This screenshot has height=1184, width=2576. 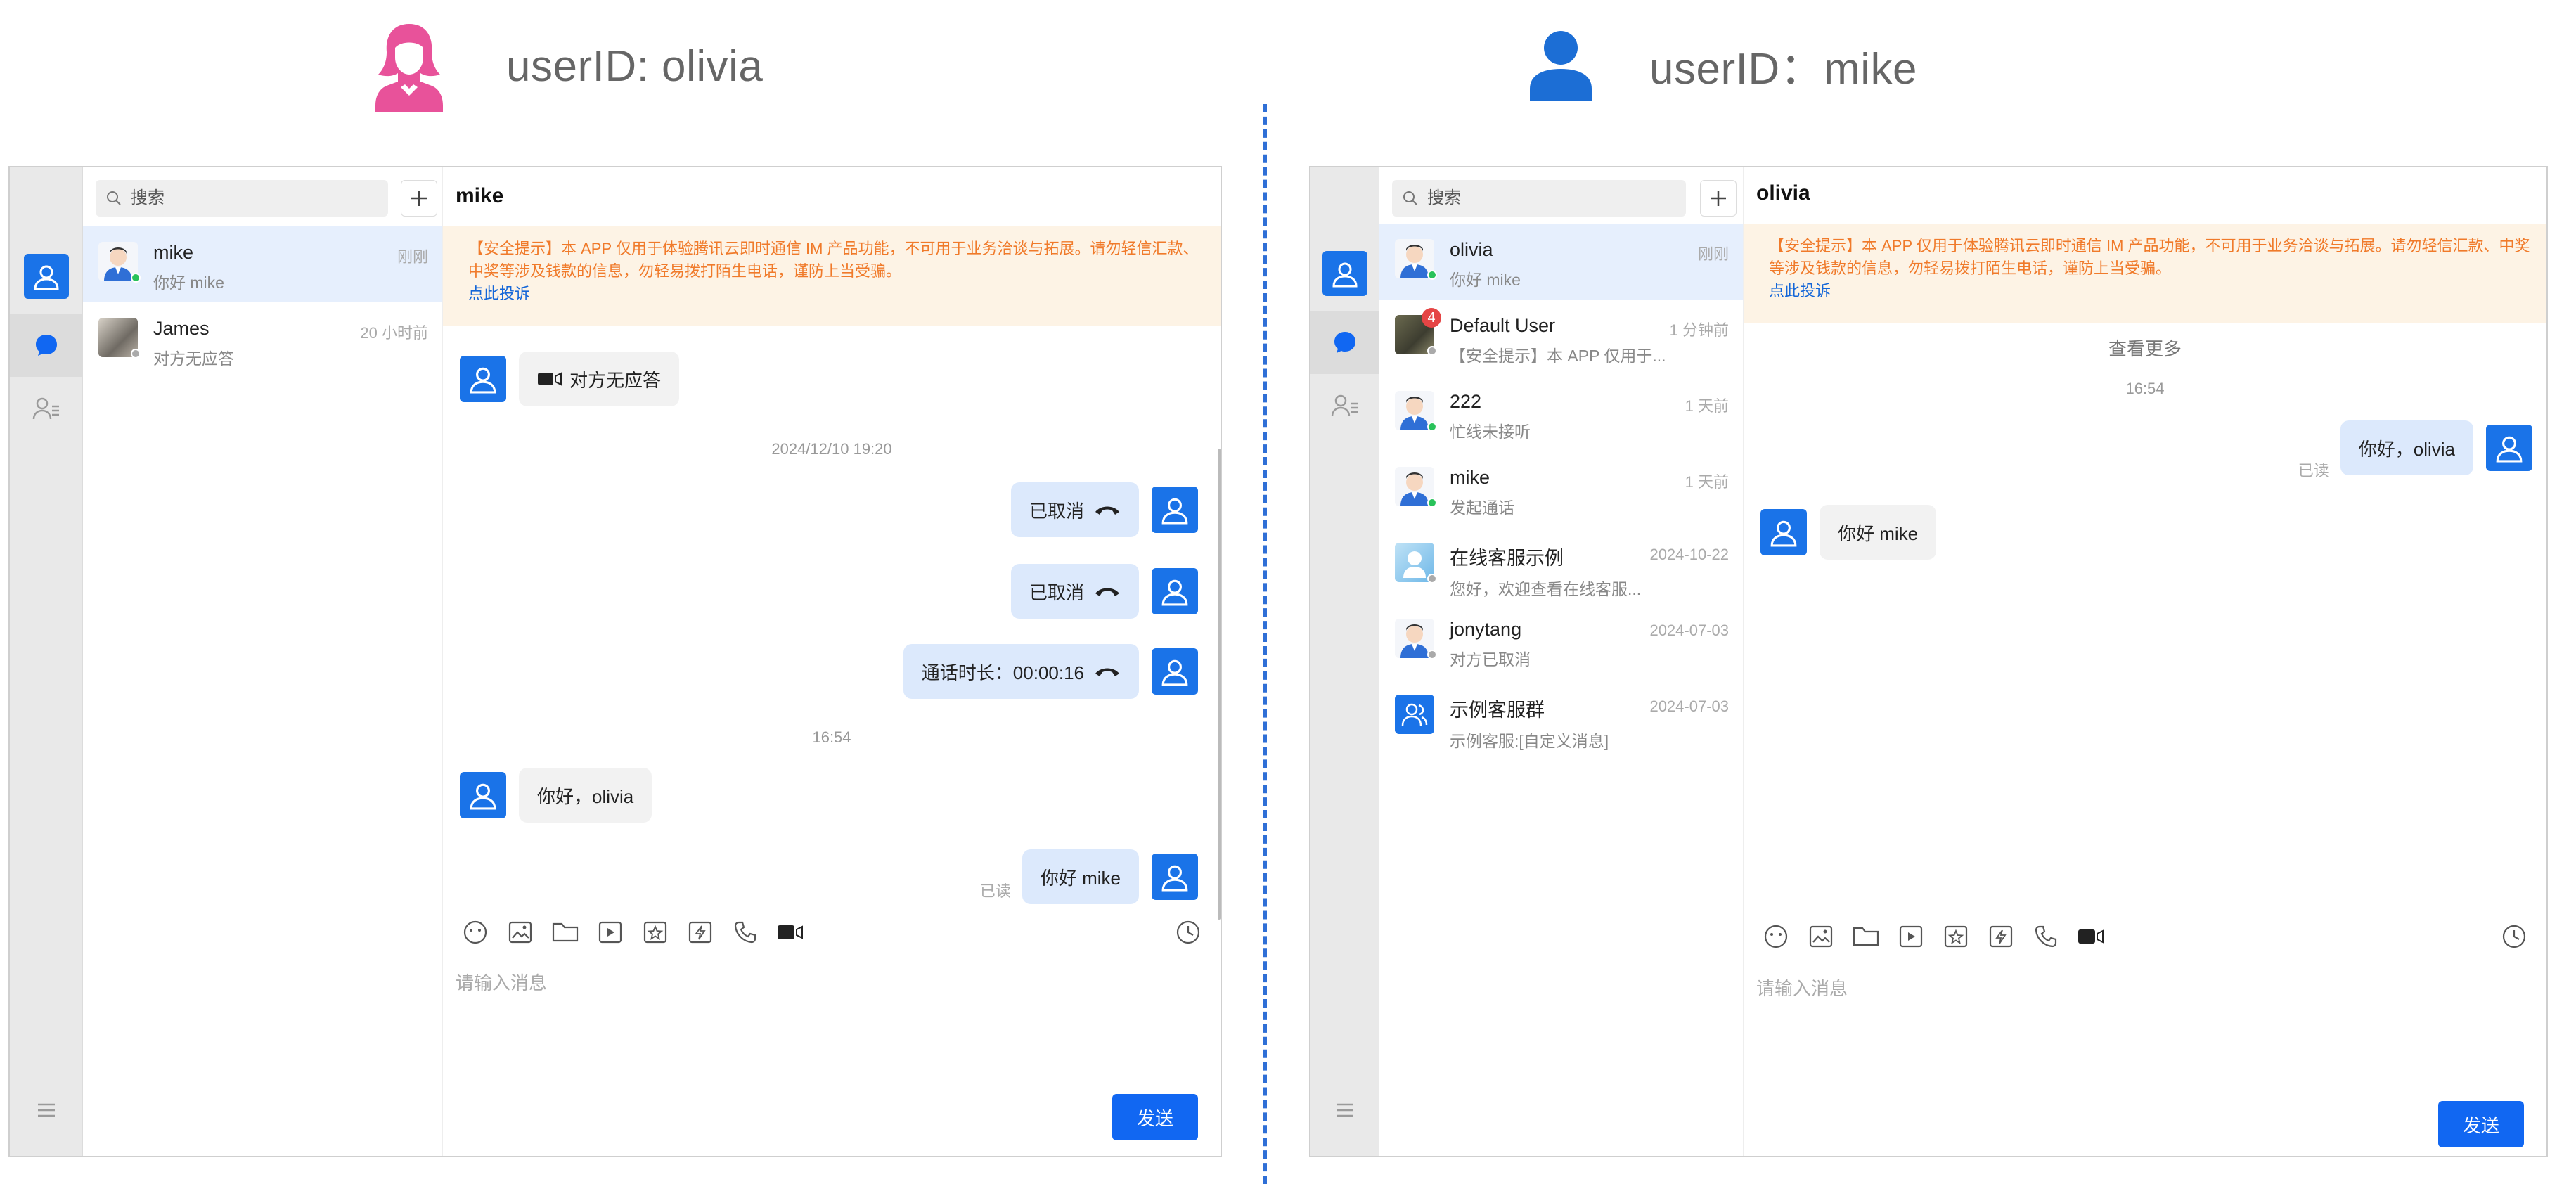 What do you see at coordinates (2145, 388) in the screenshot?
I see `time-divider: 16:54` at bounding box center [2145, 388].